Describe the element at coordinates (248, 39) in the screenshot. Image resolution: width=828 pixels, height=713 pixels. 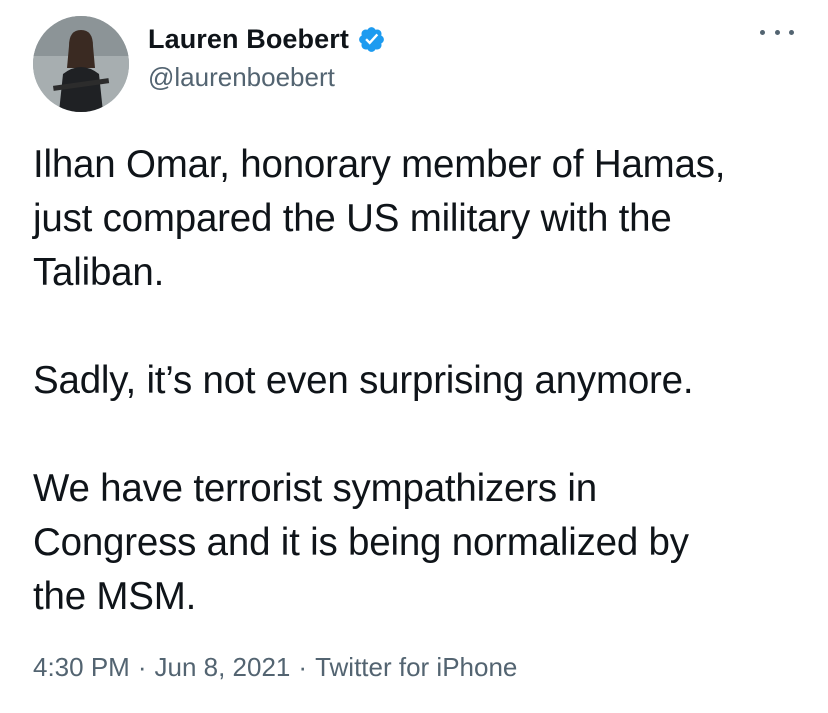
I see `author-display-name: Lauren Boebert` at that location.